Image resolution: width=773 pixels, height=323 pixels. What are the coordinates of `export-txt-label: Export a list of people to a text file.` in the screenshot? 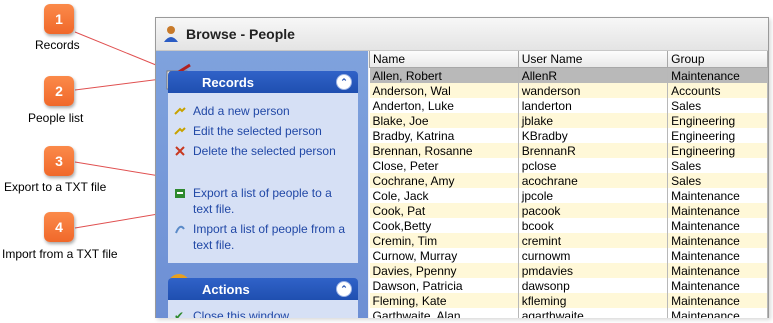 It's located at (262, 201).